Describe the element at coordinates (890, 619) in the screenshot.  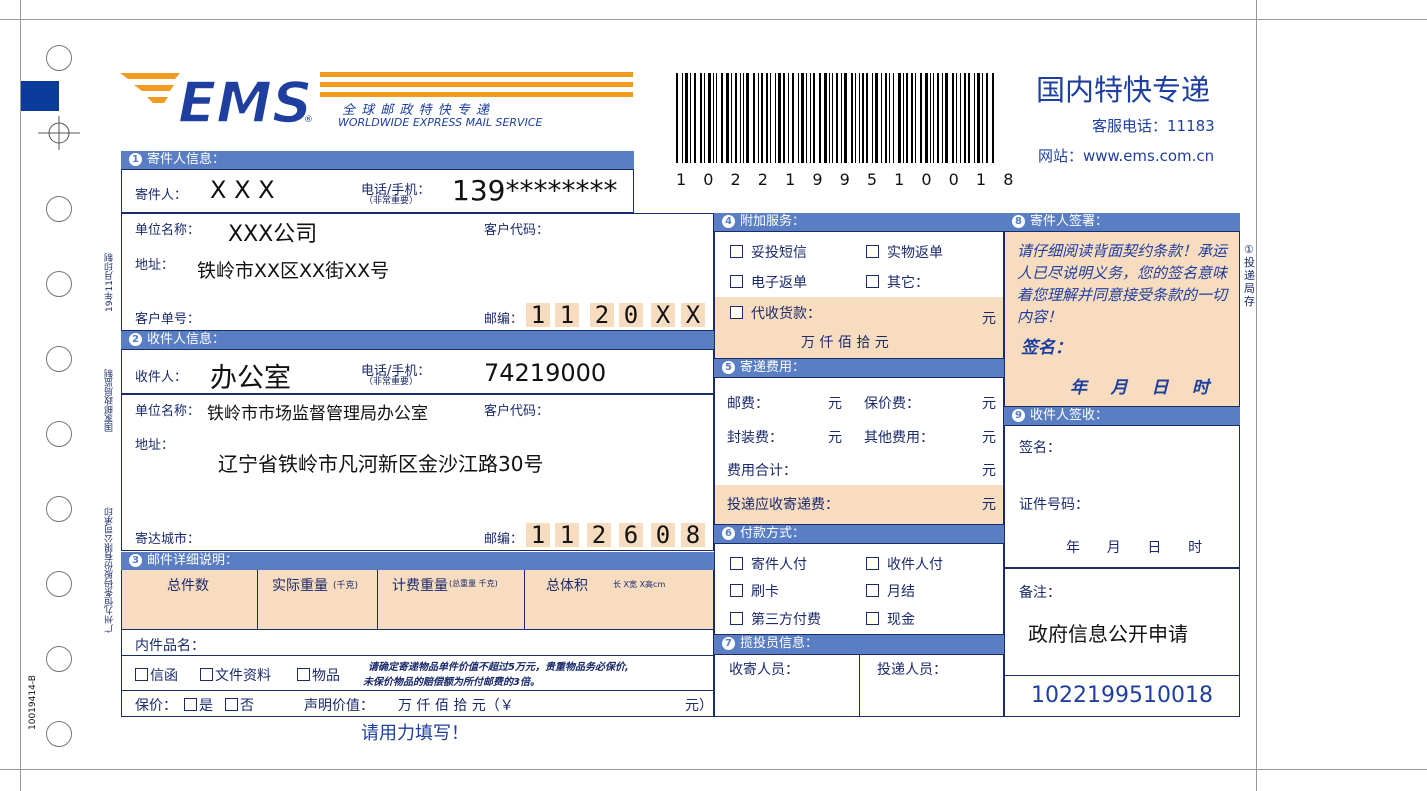
I see `pay-cash: 现金` at that location.